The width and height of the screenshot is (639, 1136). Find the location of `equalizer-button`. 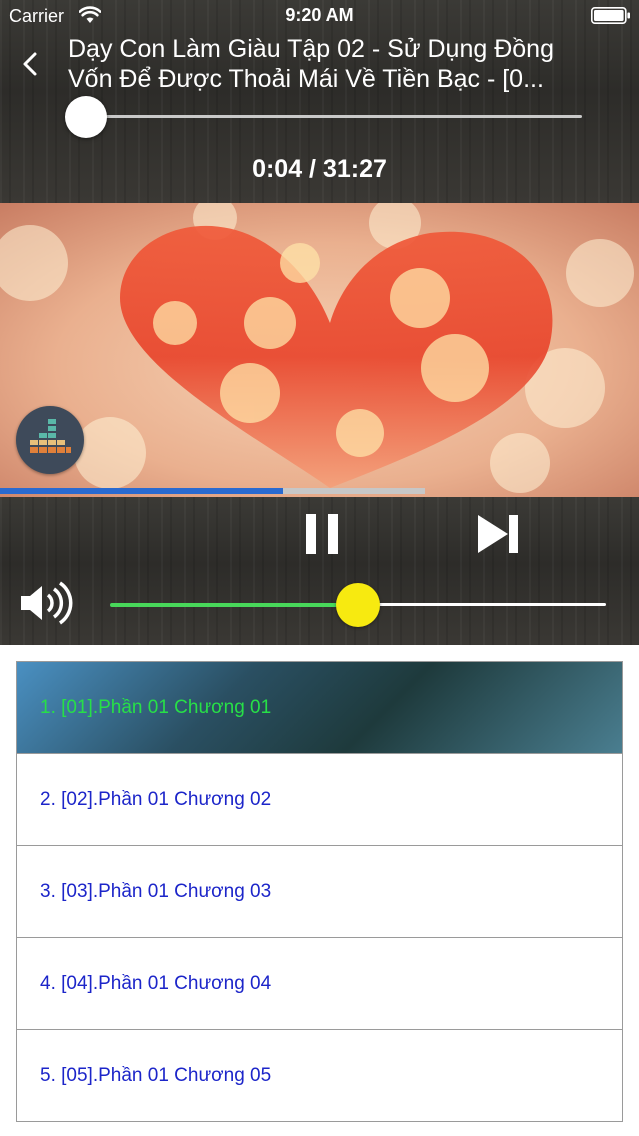

equalizer-button is located at coordinates (50, 440).